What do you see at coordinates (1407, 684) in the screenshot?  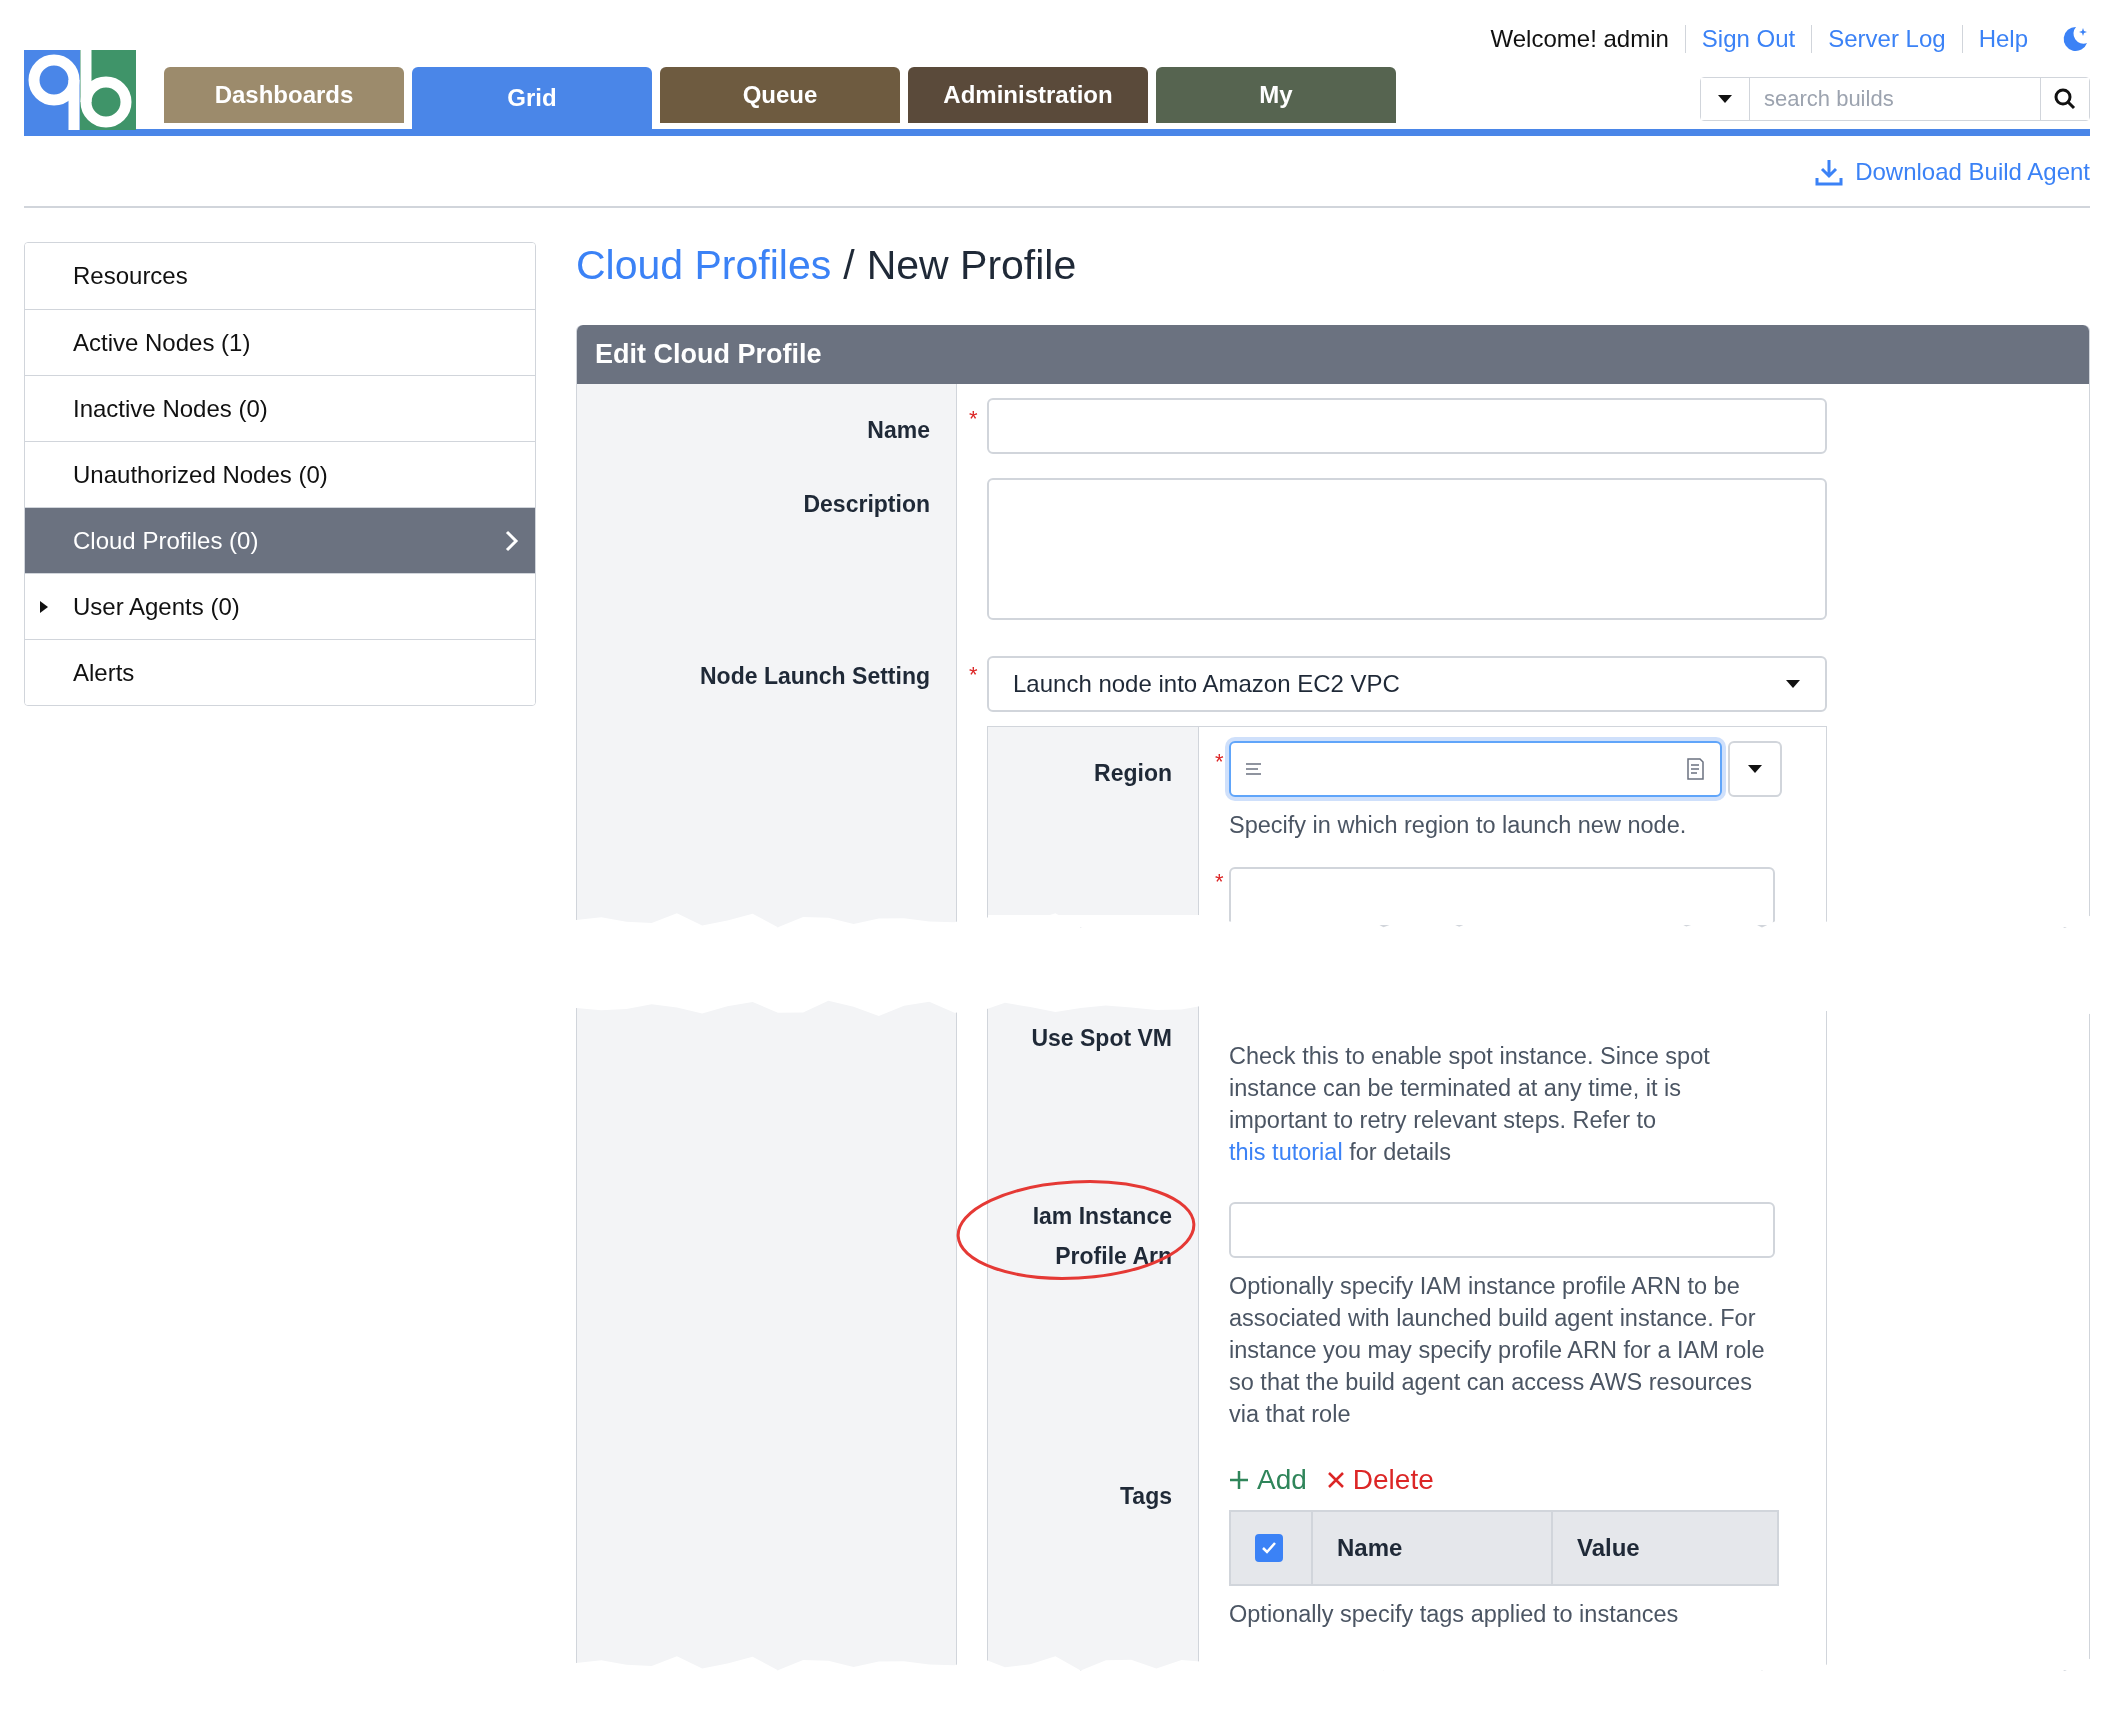 I see `launch-setting-select: Launch node into Amazon EC2 VPC` at bounding box center [1407, 684].